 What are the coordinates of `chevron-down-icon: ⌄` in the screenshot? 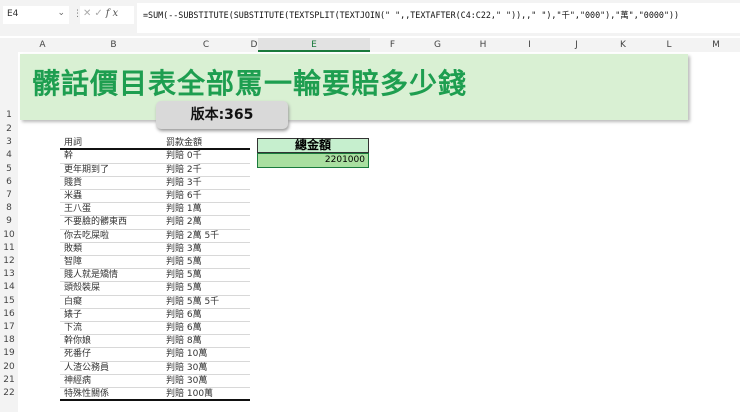 It's located at (61, 13).